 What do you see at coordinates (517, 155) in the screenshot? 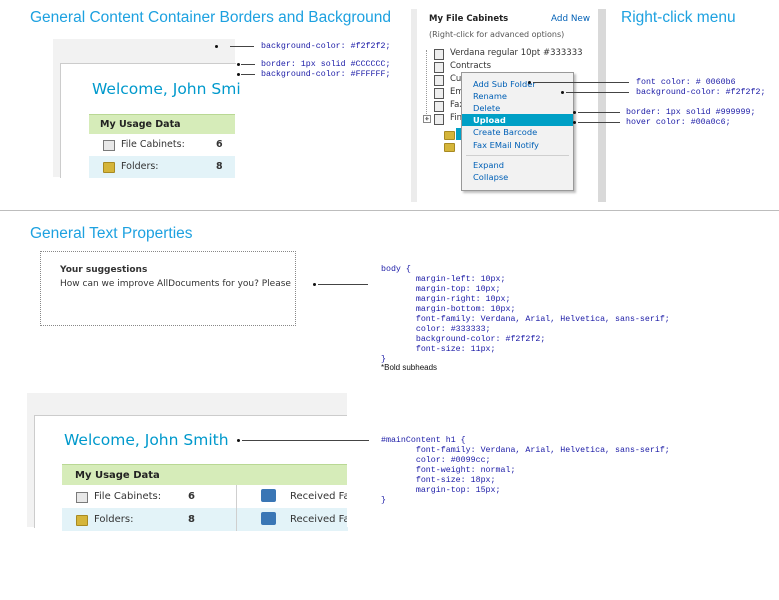
I see `menu-separator` at bounding box center [517, 155].